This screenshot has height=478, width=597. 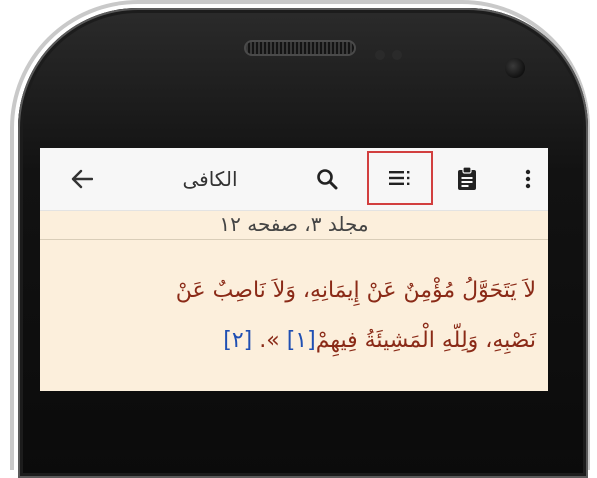 I want to click on back-arrow-icon, so click(x=82, y=179).